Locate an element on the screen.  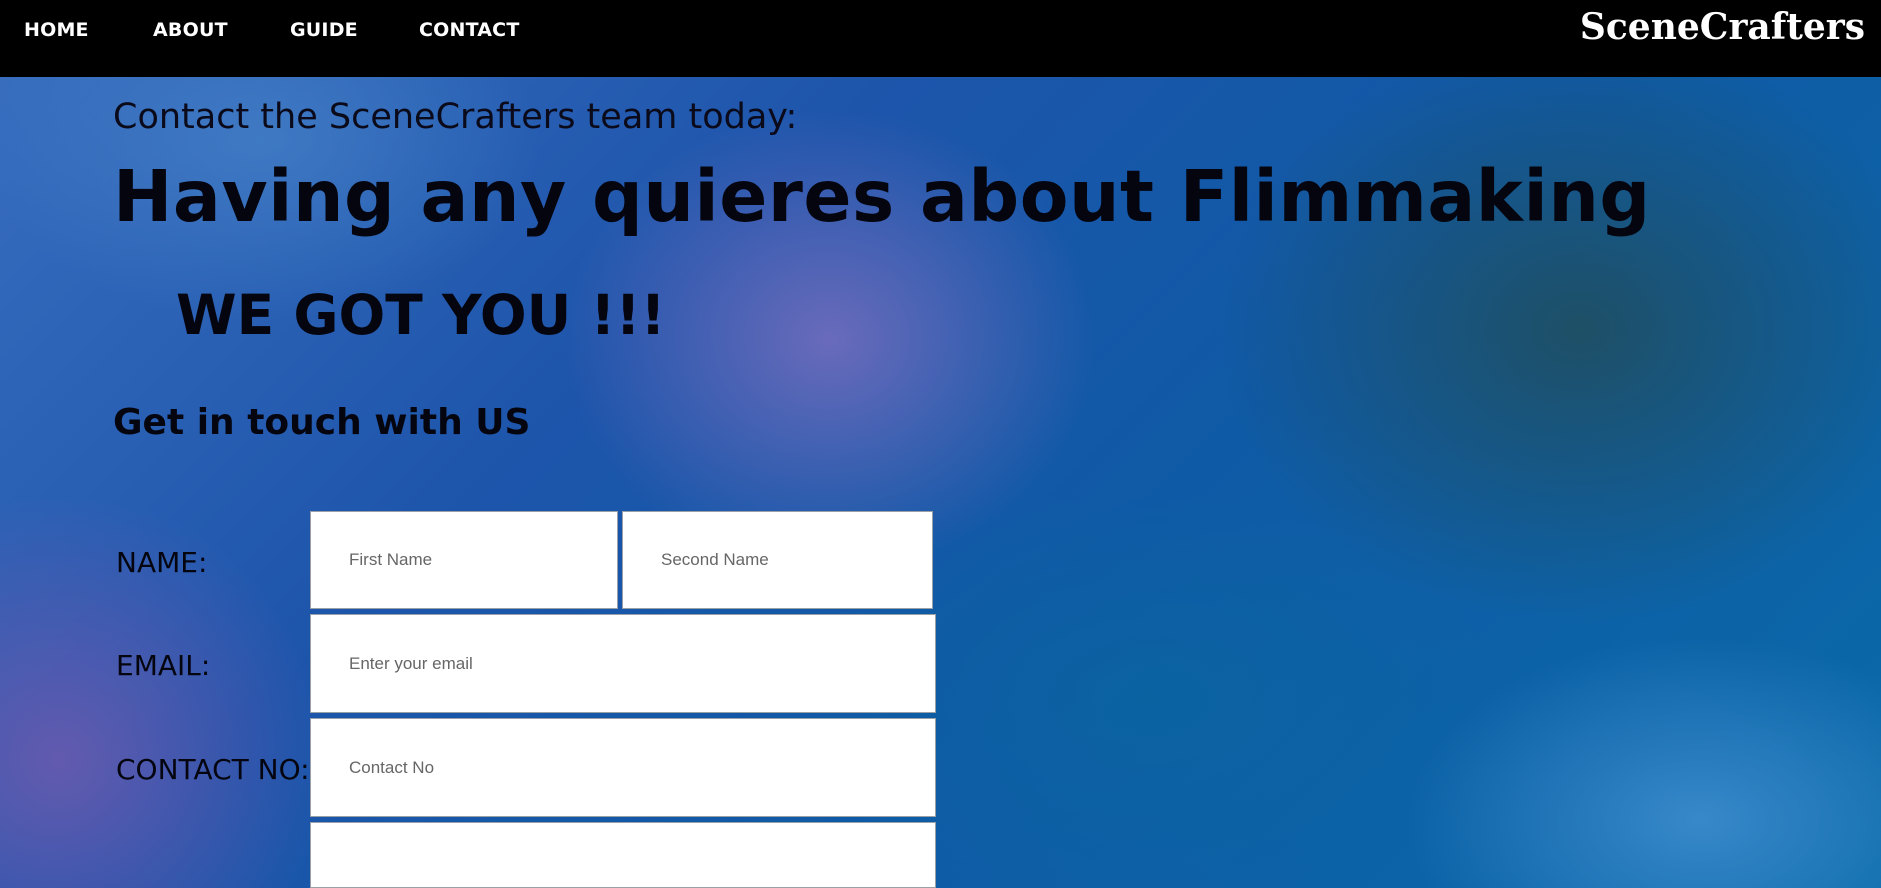
brand-logo: SceneCrafters is located at coordinates (1722, 27).